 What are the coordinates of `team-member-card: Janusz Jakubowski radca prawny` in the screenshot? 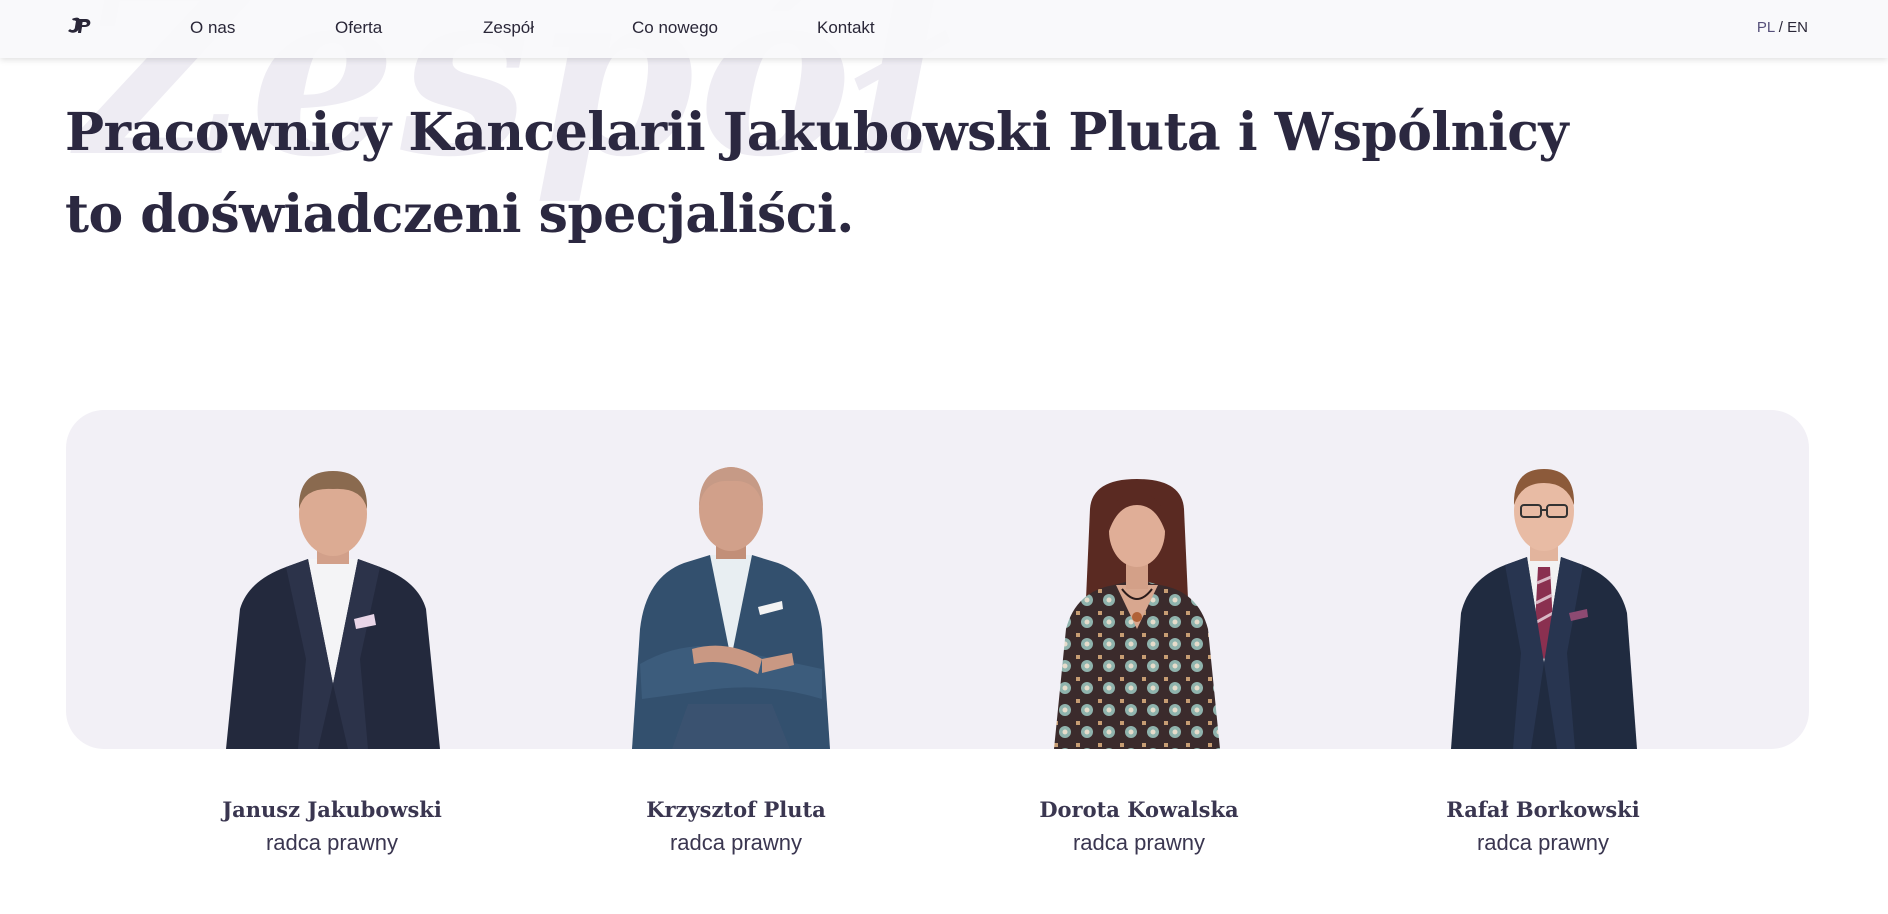 It's located at (332, 827).